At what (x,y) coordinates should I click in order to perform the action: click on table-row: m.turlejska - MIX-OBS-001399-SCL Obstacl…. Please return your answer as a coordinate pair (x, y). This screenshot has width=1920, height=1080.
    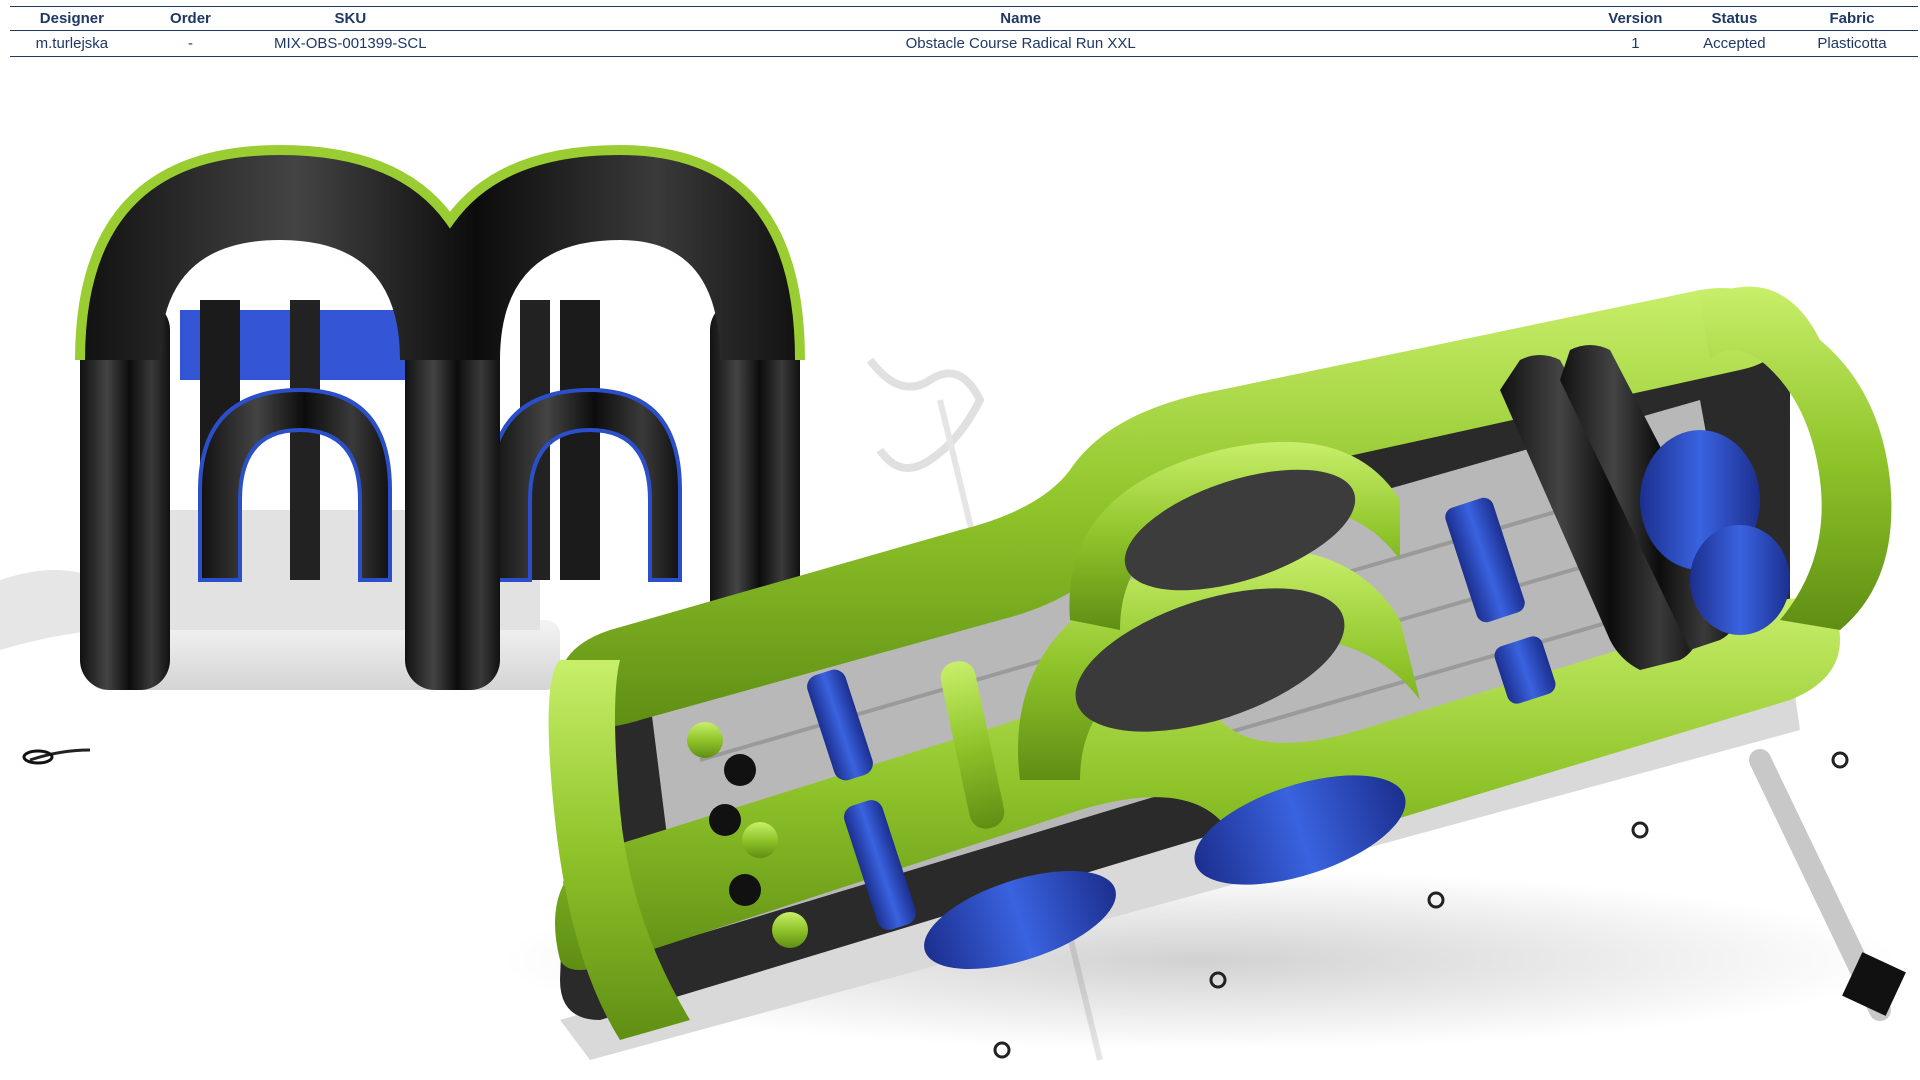
    Looking at the image, I should click on (964, 44).